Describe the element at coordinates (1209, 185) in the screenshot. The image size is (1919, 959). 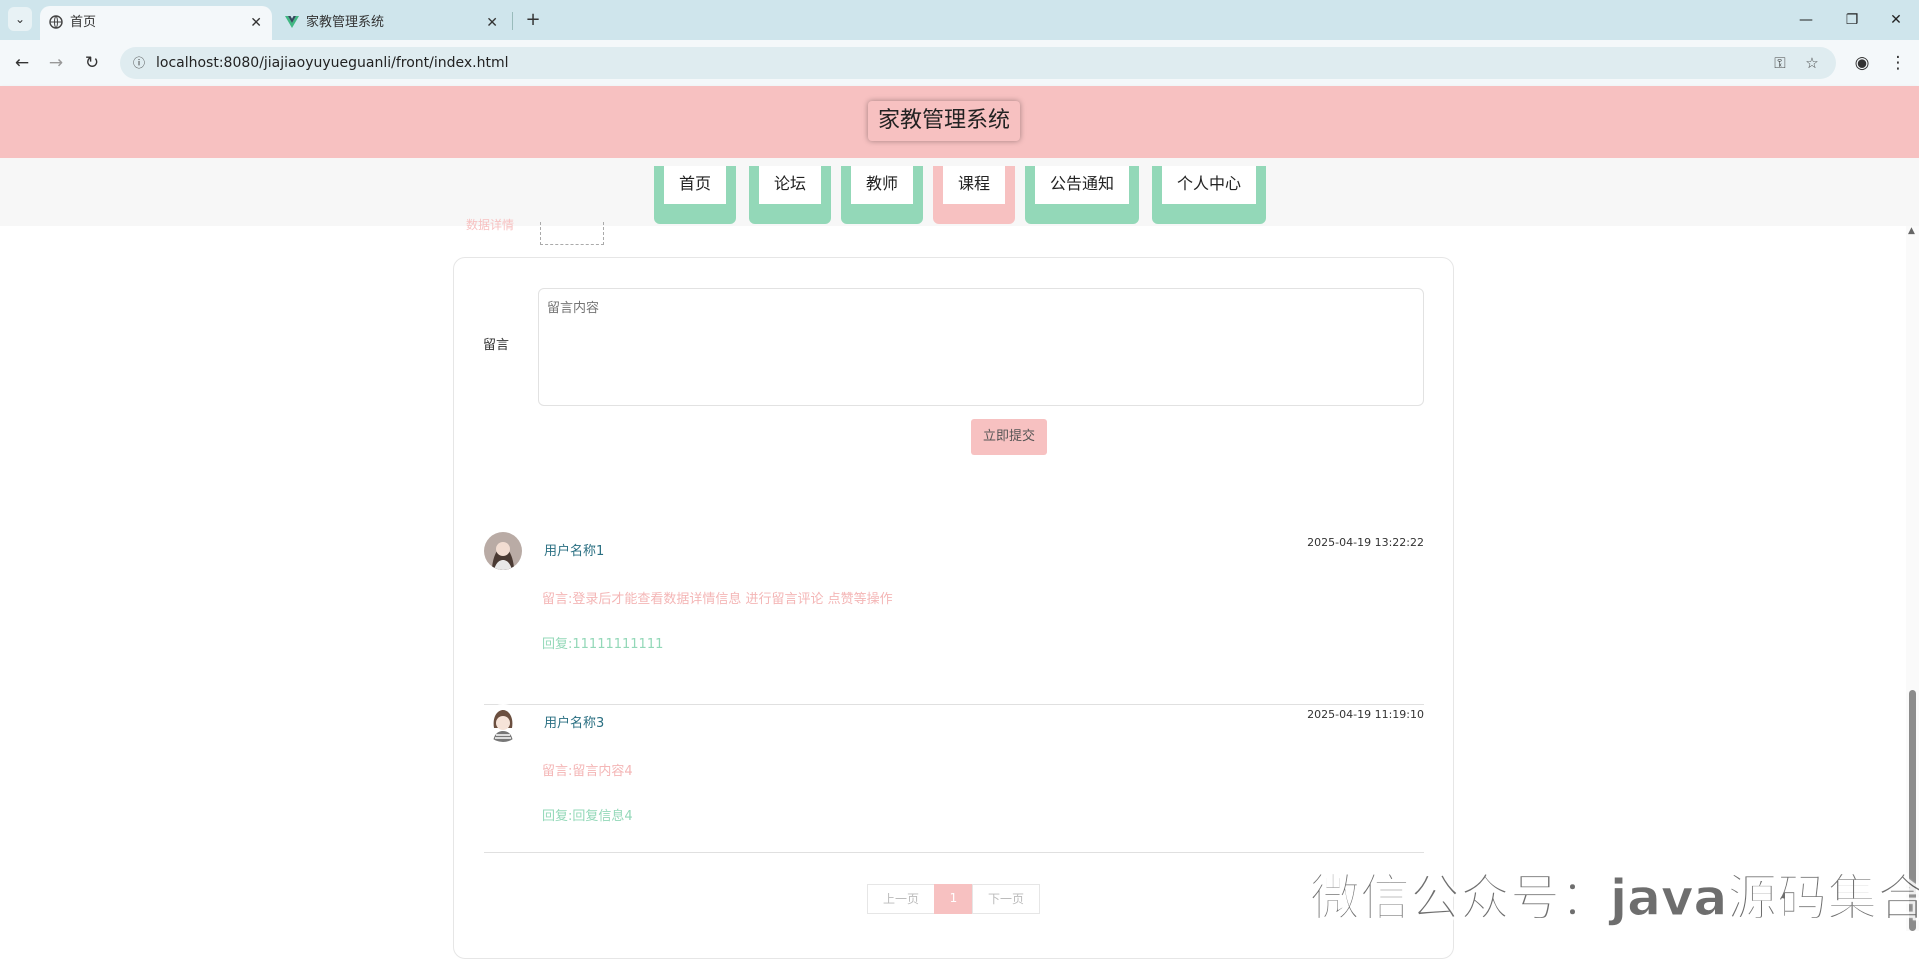
I see `nav-item-label: 个人中心` at that location.